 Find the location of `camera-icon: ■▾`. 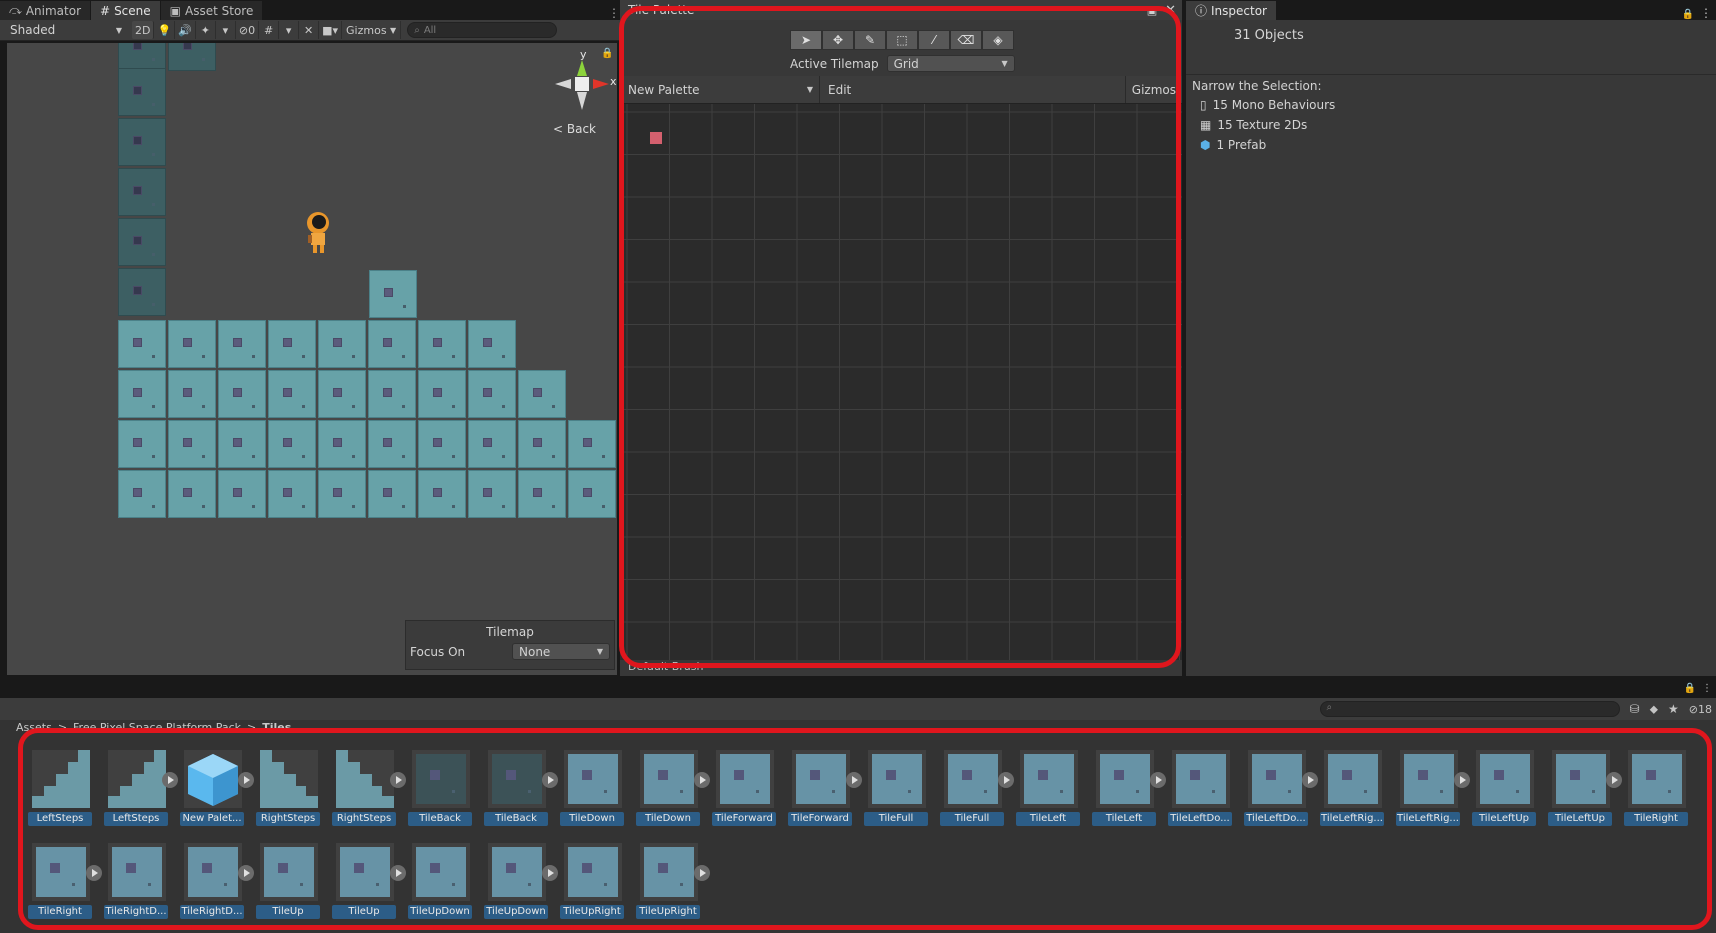

camera-icon: ■▾ is located at coordinates (331, 30).